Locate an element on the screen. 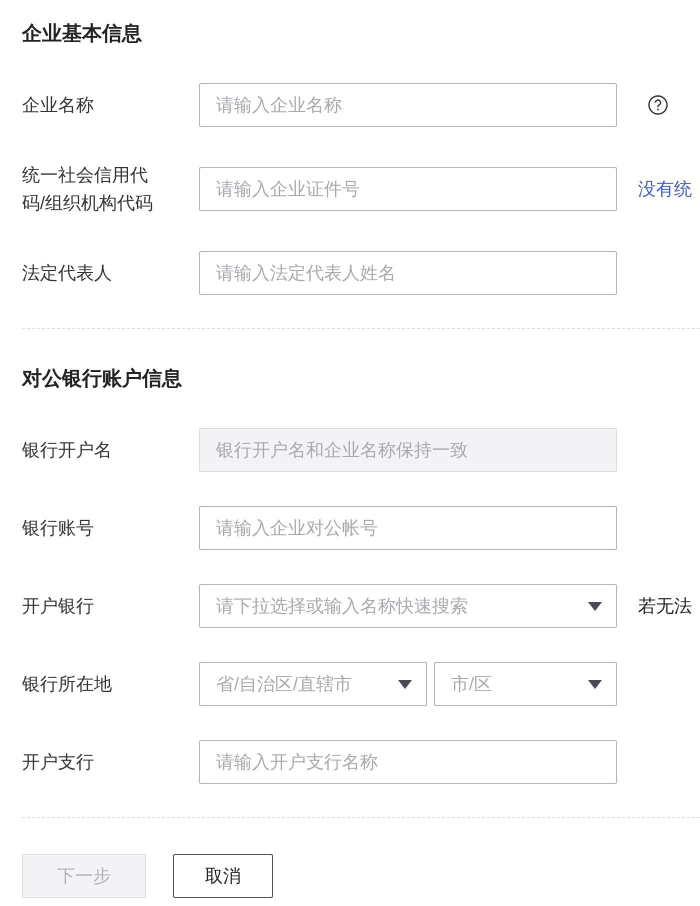 This screenshot has width=700, height=906. field-label: 法定代表人 is located at coordinates (67, 273).